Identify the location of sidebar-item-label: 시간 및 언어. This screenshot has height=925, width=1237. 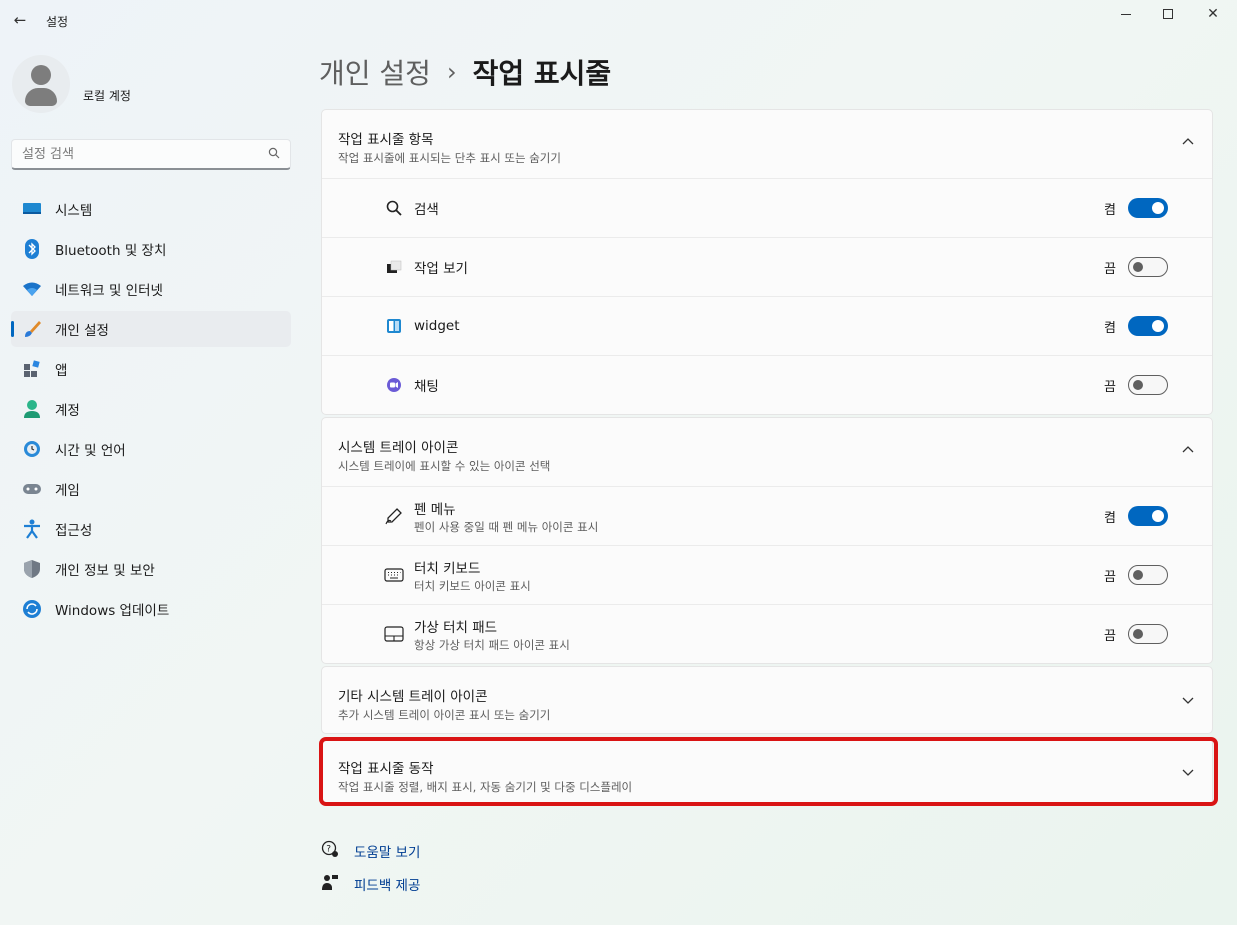
(90, 451).